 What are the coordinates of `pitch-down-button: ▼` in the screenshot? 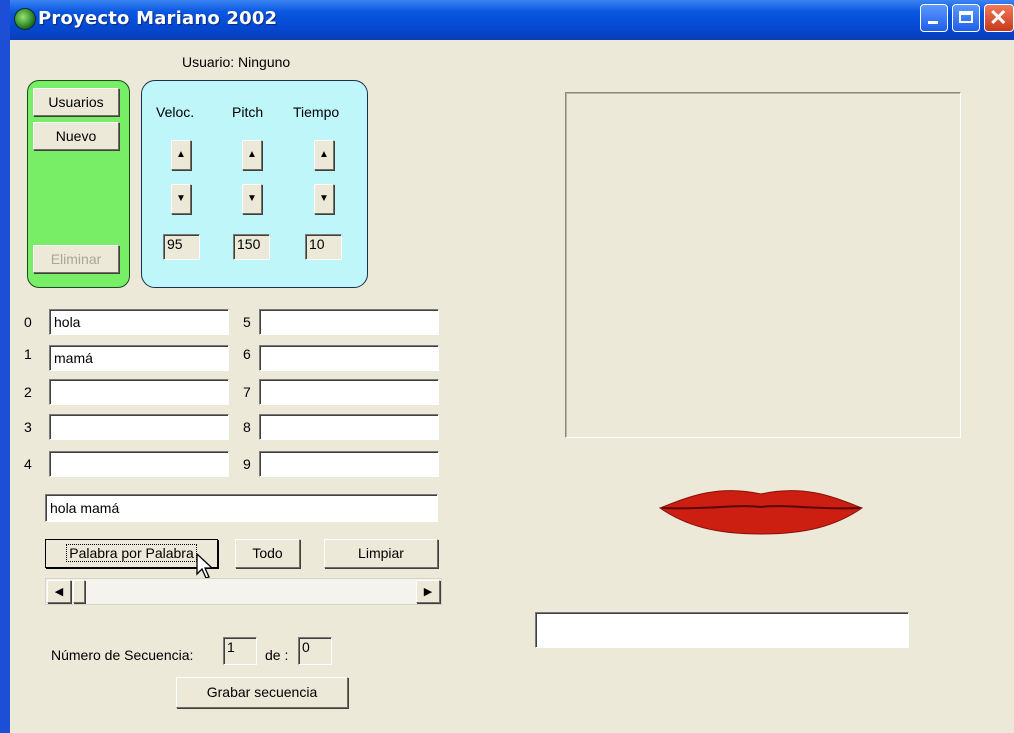 It's located at (252, 199).